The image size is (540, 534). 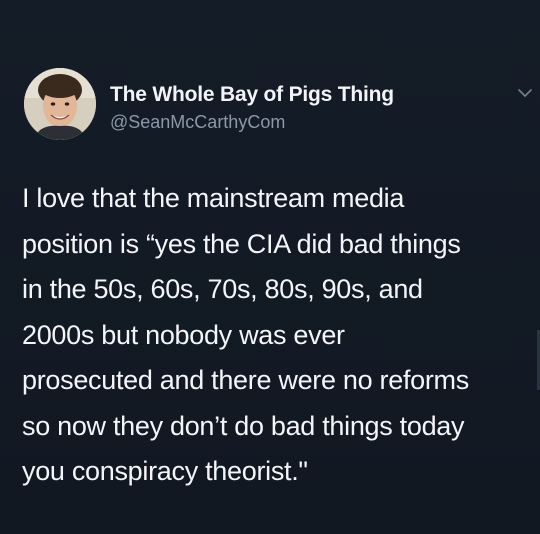 I want to click on tweet-text-line: prosecuted and there were no reforms, so click(x=245, y=380).